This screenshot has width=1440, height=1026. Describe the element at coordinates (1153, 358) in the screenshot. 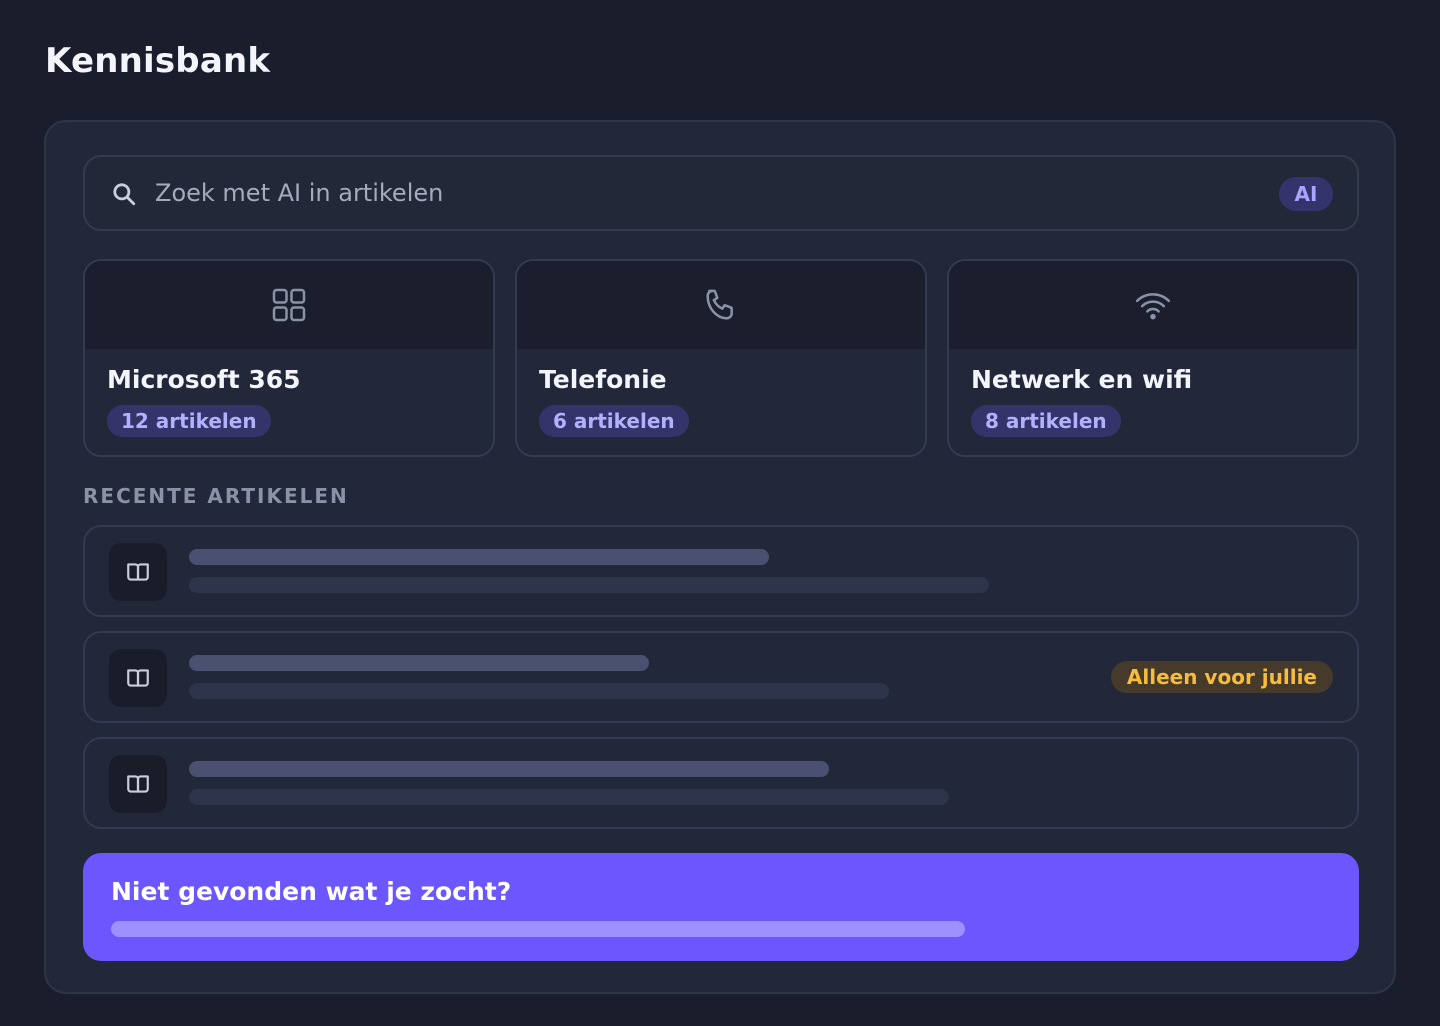

I see `category-card-netwerk-en-wifi: Netwerk en wifi 8 artikelen` at that location.